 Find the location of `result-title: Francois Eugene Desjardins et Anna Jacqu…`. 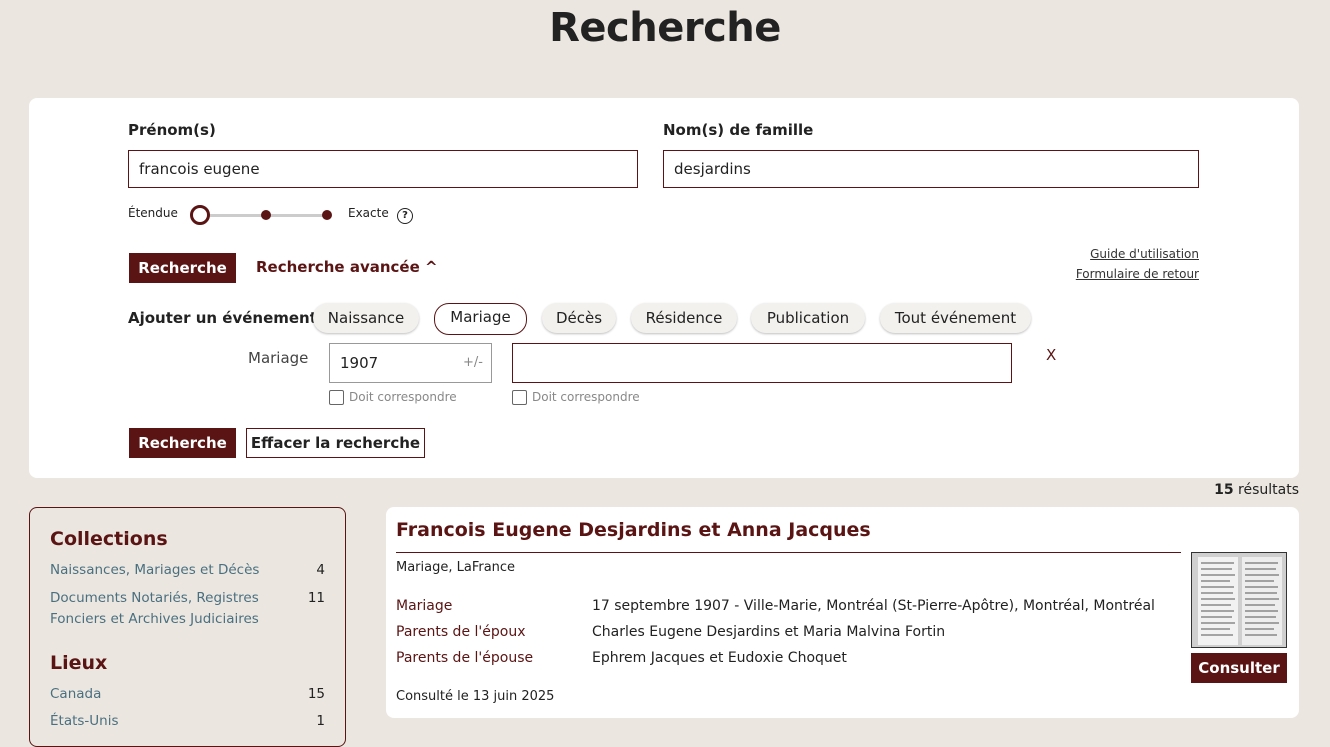

result-title: Francois Eugene Desjardins et Anna Jacqu… is located at coordinates (633, 530).